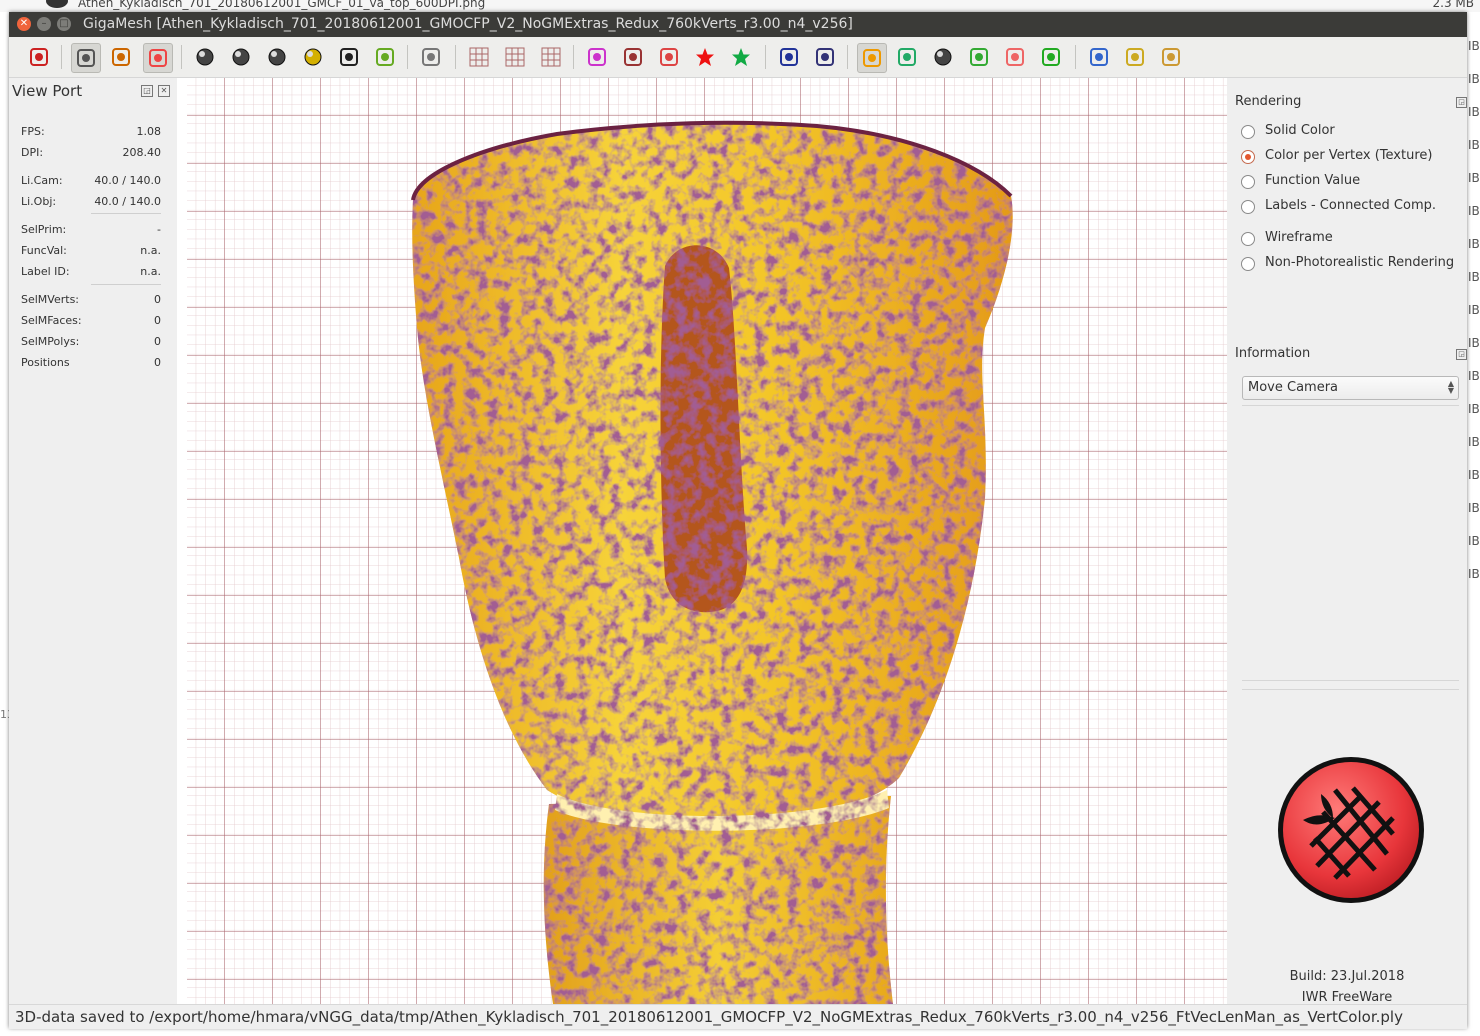 The image size is (1480, 1036). I want to click on view-2-button, so click(121, 57).